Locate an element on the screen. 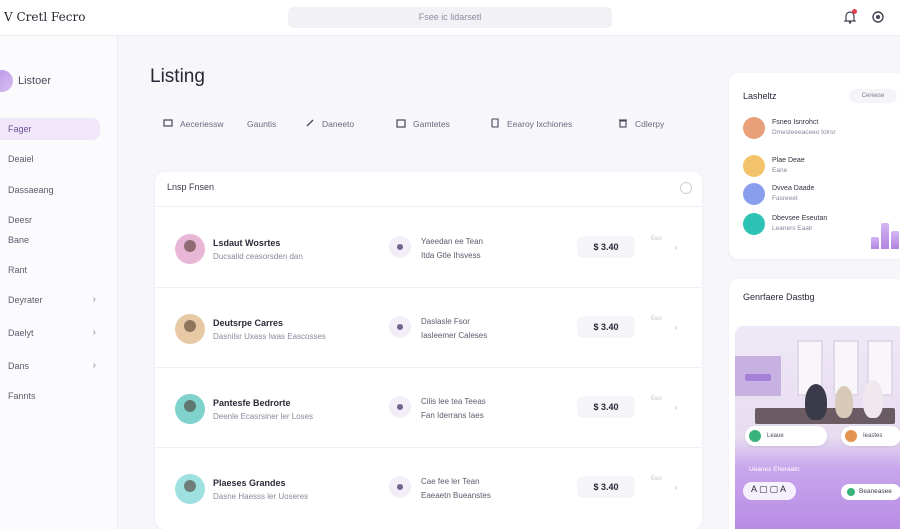 This screenshot has width=900, height=529. chip-label: Leaue is located at coordinates (775, 436).